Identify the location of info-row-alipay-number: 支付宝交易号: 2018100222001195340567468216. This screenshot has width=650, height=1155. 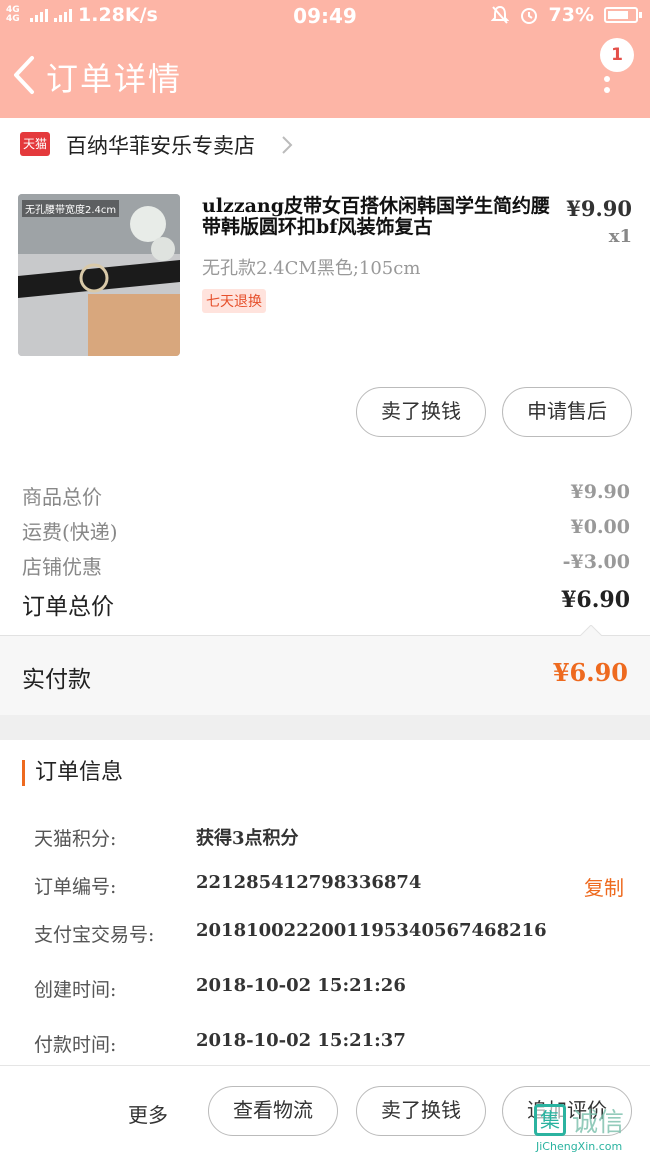
(334, 935).